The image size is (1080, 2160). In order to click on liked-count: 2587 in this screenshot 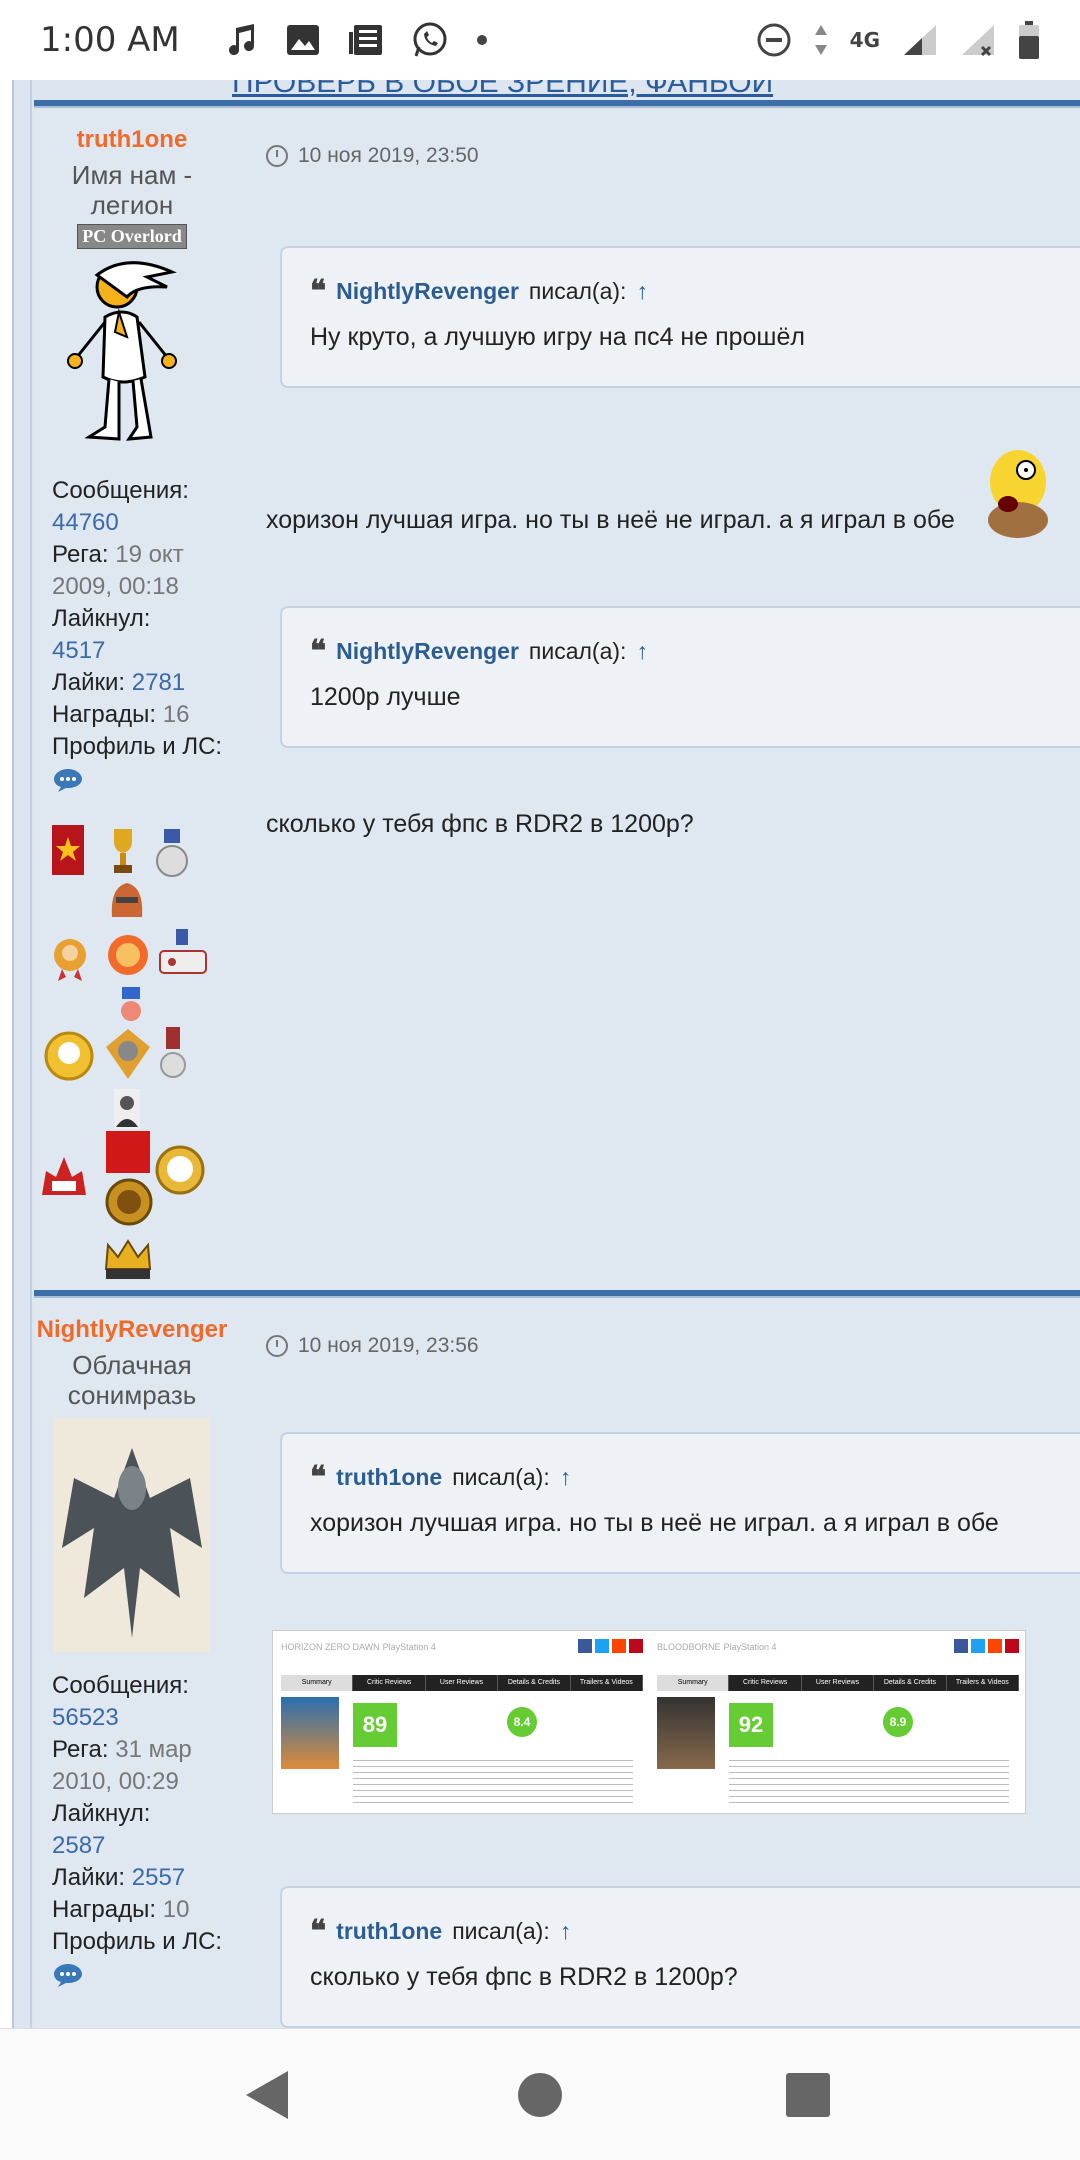, I will do `click(78, 1845)`.